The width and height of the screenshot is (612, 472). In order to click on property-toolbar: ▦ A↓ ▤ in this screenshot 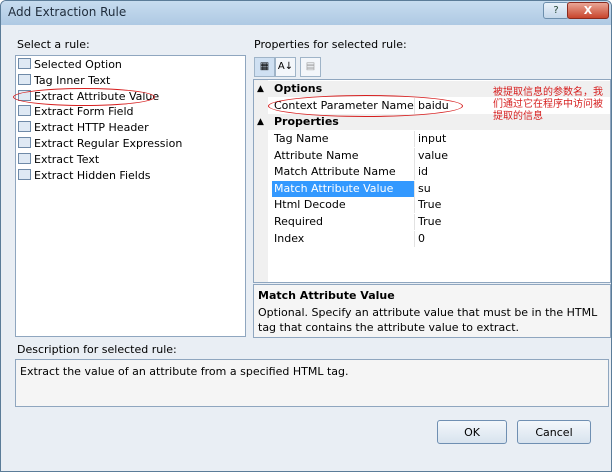, I will do `click(431, 66)`.